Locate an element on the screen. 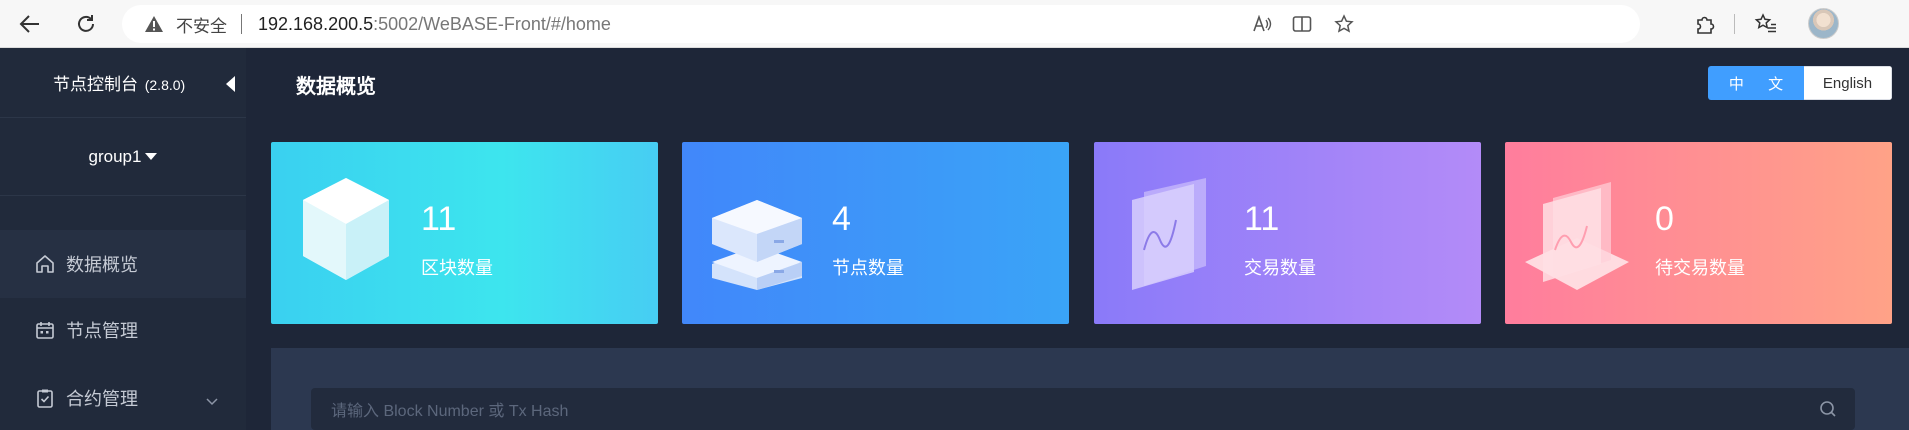 The image size is (1909, 430). favorite-star-icon is located at coordinates (1344, 24).